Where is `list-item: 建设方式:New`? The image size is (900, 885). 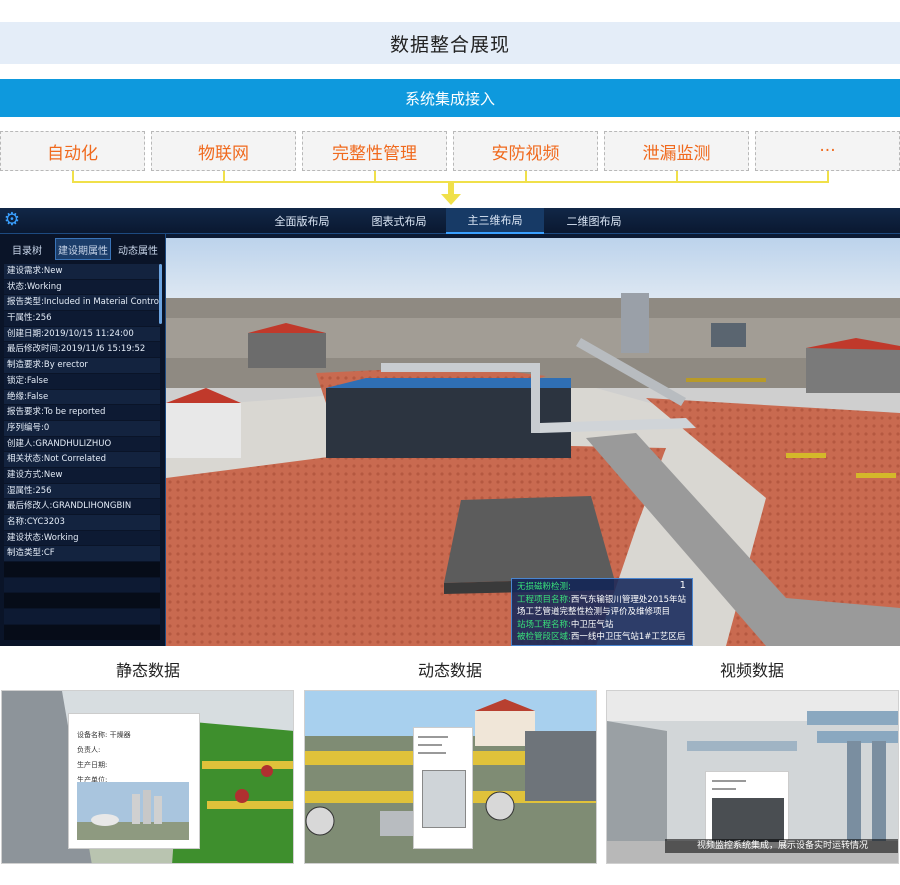
list-item: 建设方式:New is located at coordinates (82, 475).